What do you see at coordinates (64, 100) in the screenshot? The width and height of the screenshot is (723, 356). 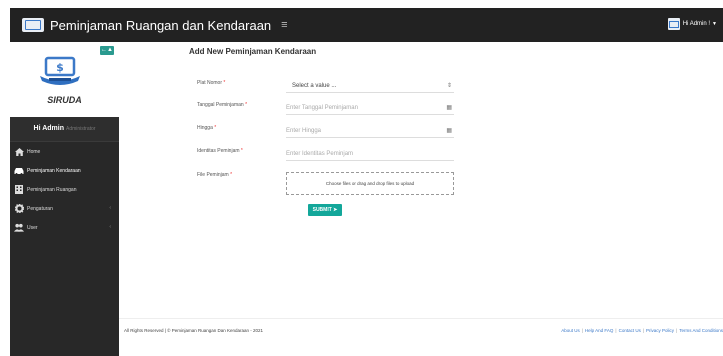 I see `siruda-logo-text: SIRUDA` at bounding box center [64, 100].